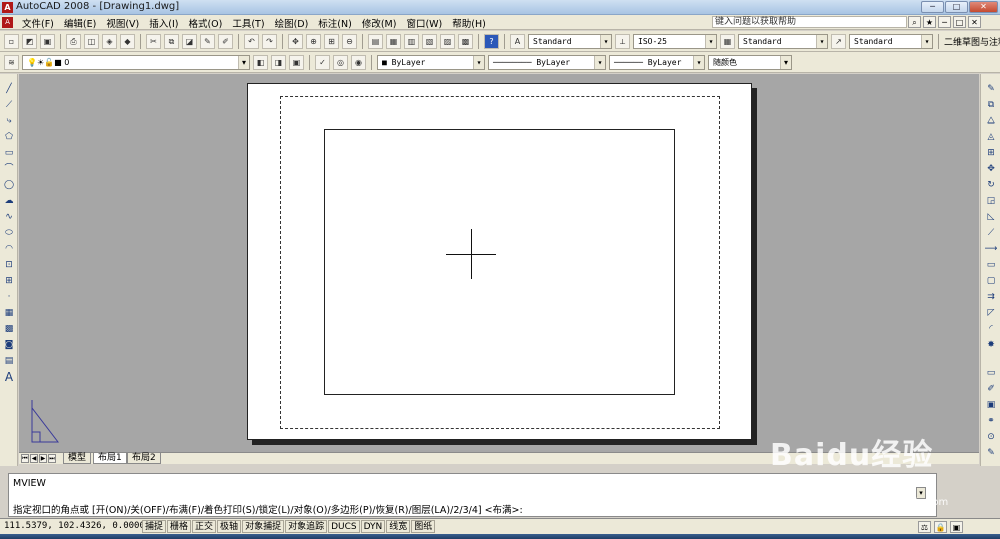 The image size is (1000, 539). Describe the element at coordinates (205, 23) in the screenshot. I see `menu-format: 格式(O)` at that location.